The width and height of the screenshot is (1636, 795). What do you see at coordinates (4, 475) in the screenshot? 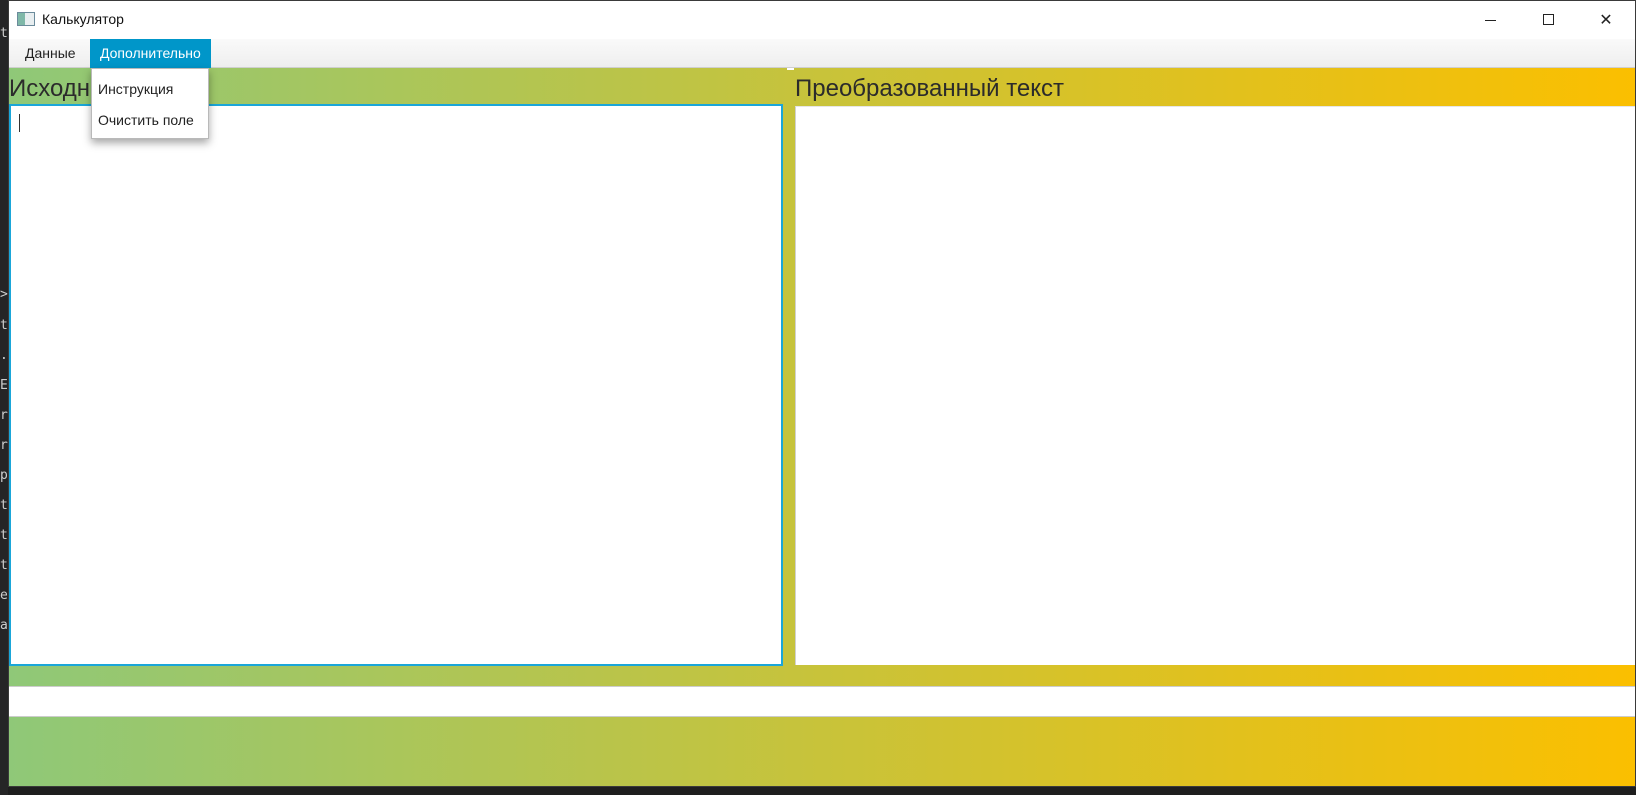
I see `background-char: p` at bounding box center [4, 475].